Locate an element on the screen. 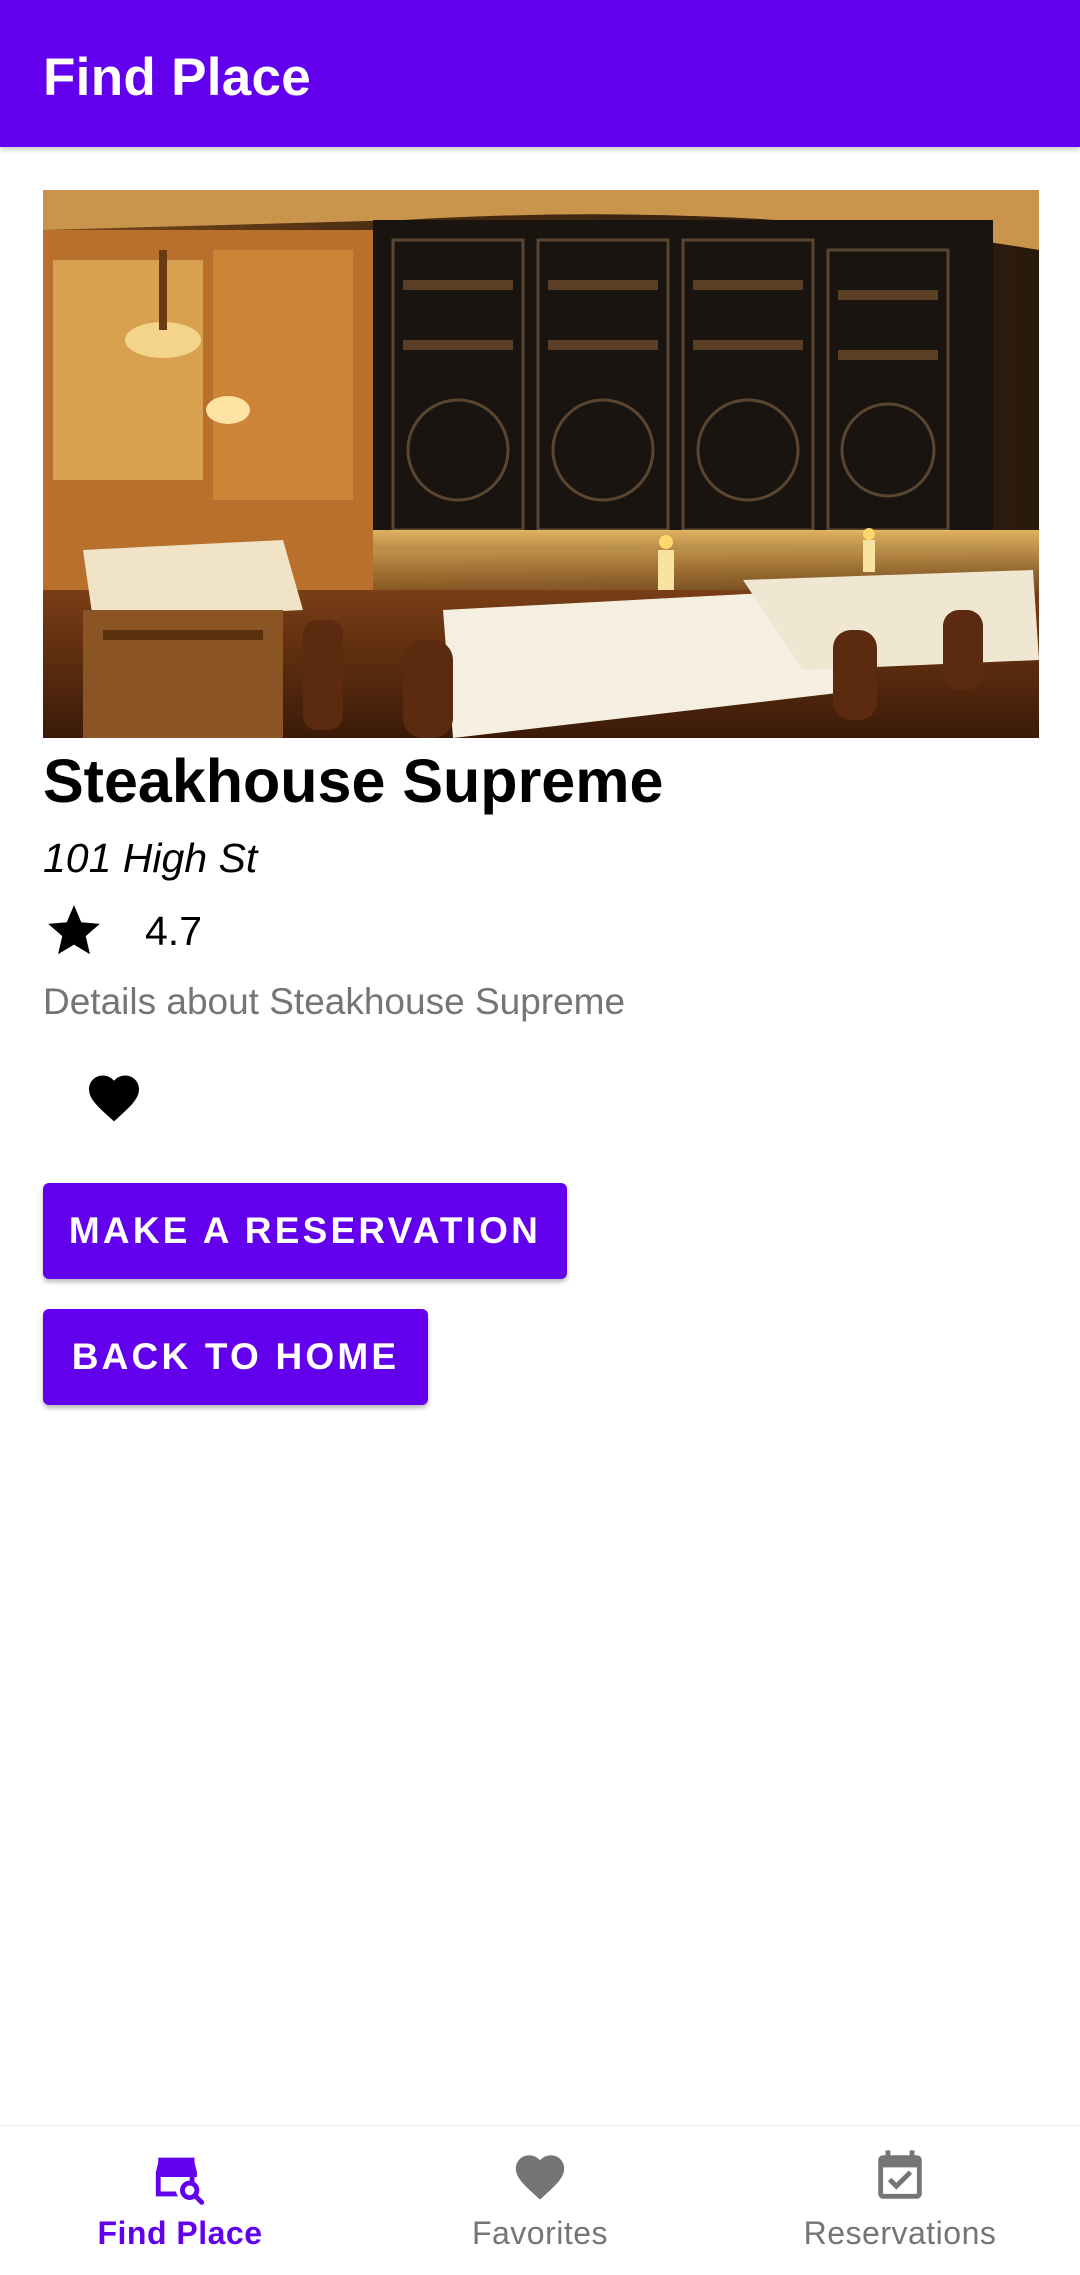 The image size is (1080, 2275). place-name: Steakhouse Supreme is located at coordinates (353, 781).